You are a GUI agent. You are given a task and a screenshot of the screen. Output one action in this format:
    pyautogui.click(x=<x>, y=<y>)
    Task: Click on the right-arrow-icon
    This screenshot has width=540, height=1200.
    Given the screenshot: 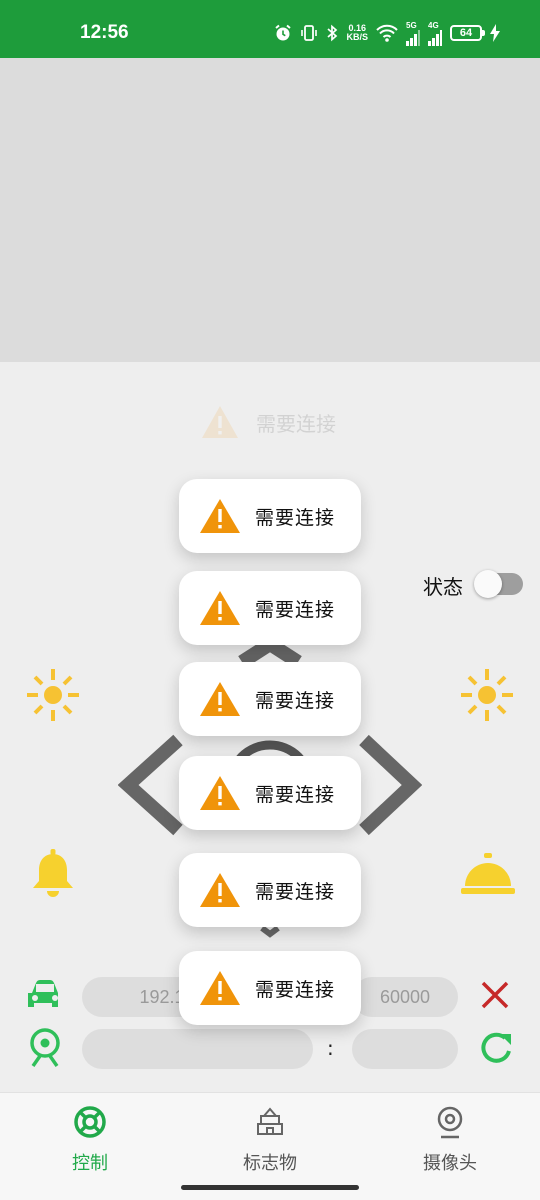 What is the action you would take?
    pyautogui.click(x=390, y=785)
    